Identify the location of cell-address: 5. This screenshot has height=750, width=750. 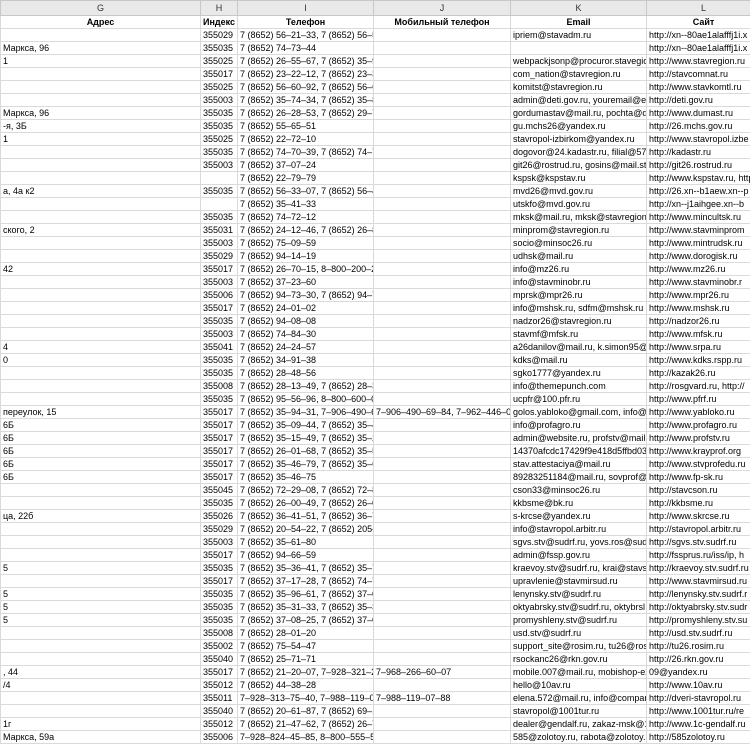
(100, 620).